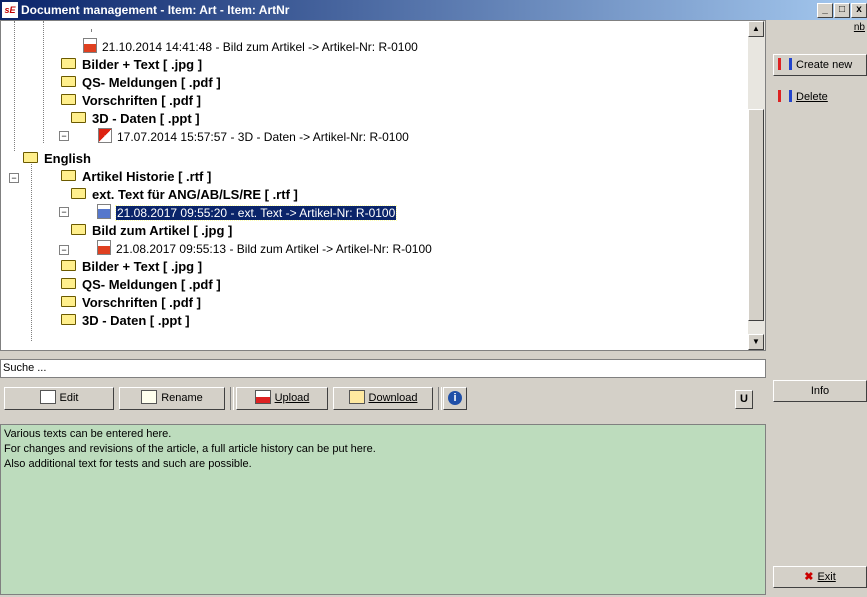 This screenshot has height=597, width=867. Describe the element at coordinates (756, 215) in the screenshot. I see `scroll-thumb` at that location.